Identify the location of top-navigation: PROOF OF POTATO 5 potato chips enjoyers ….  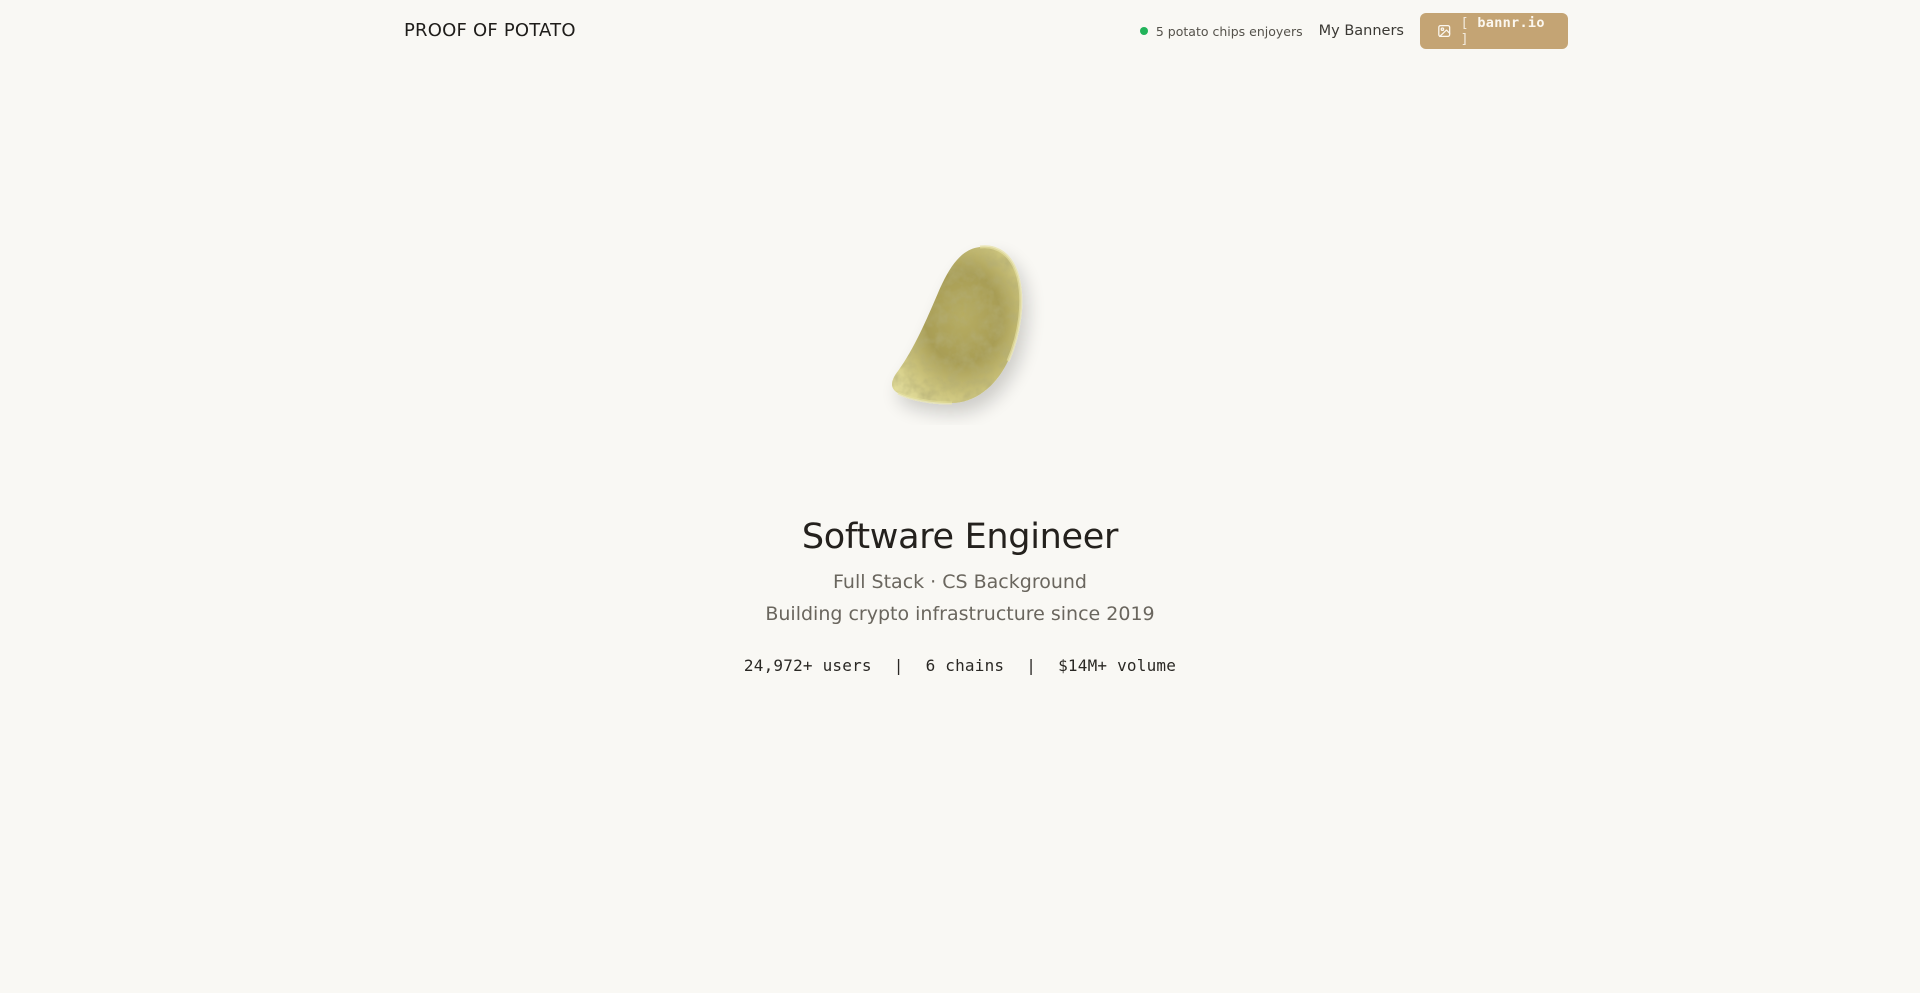
(986, 31).